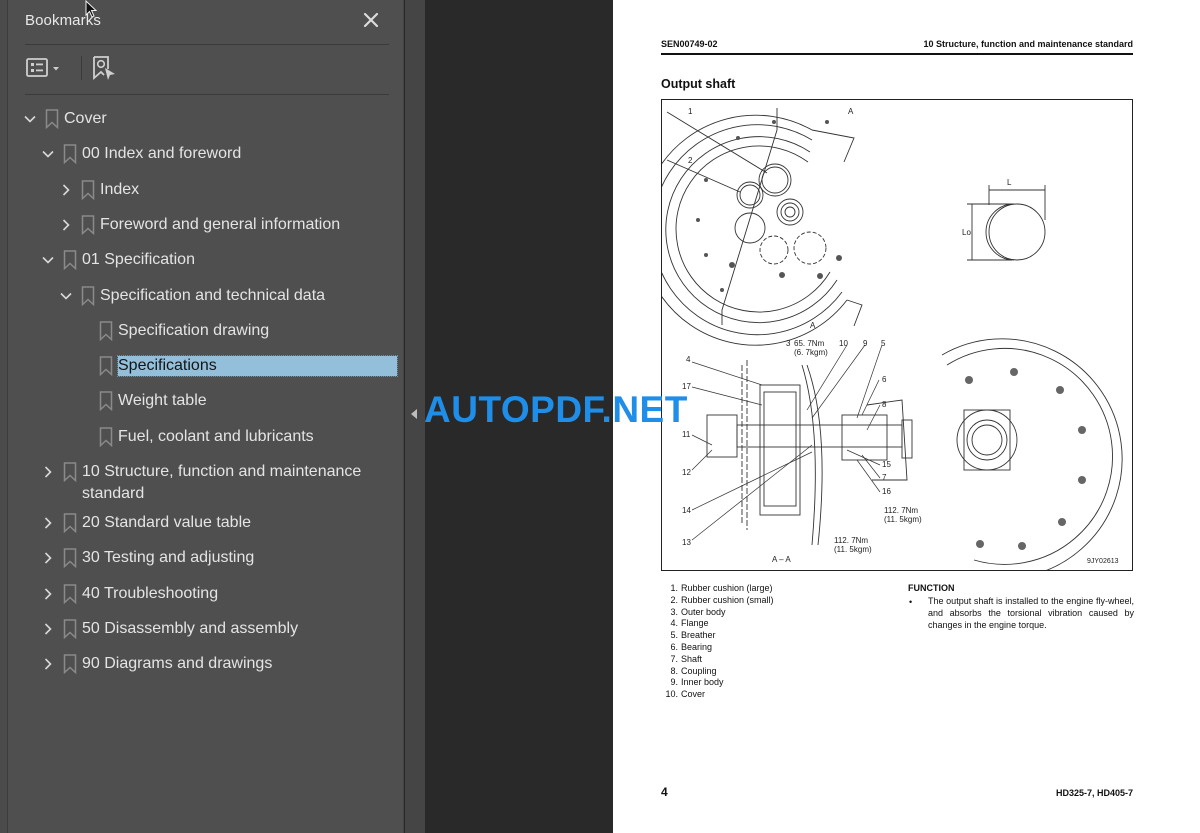 The image size is (1200, 833). I want to click on torque-2a: 112. 7Nm, so click(901, 510).